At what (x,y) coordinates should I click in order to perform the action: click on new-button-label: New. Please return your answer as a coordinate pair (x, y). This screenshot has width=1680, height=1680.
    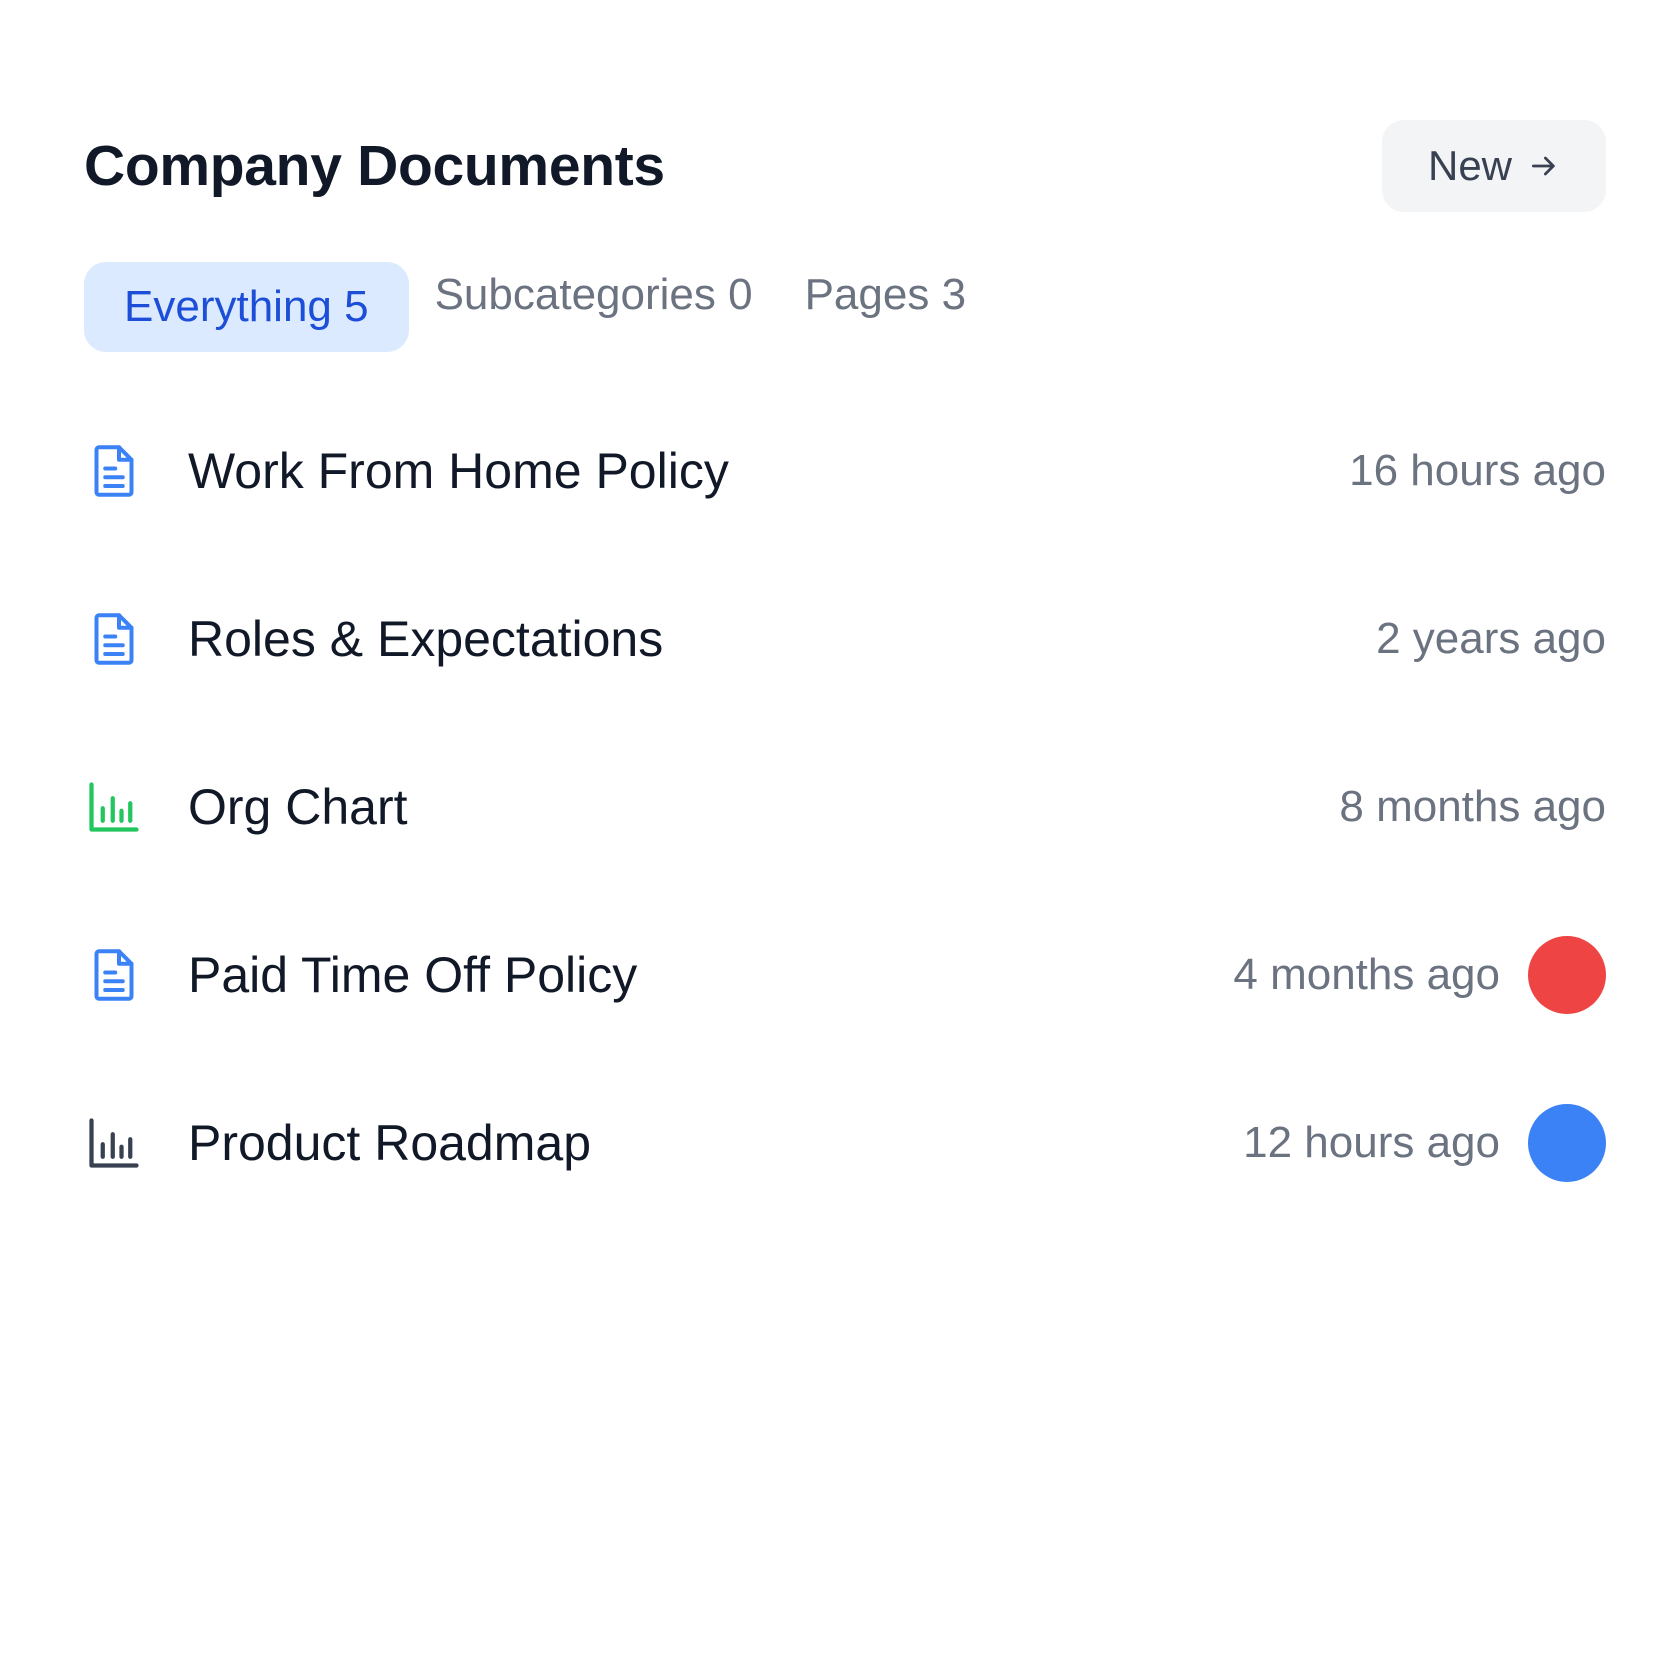
    Looking at the image, I should click on (1470, 165).